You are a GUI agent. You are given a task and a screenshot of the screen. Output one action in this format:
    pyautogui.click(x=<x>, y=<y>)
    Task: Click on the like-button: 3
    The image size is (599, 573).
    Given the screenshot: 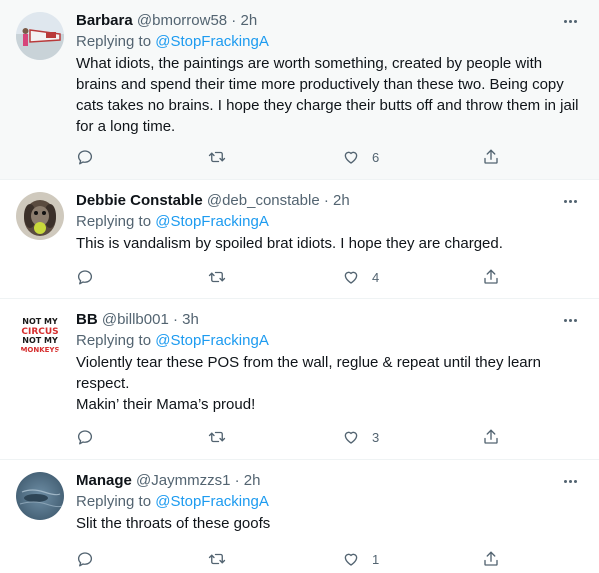 What is the action you would take?
    pyautogui.click(x=360, y=437)
    